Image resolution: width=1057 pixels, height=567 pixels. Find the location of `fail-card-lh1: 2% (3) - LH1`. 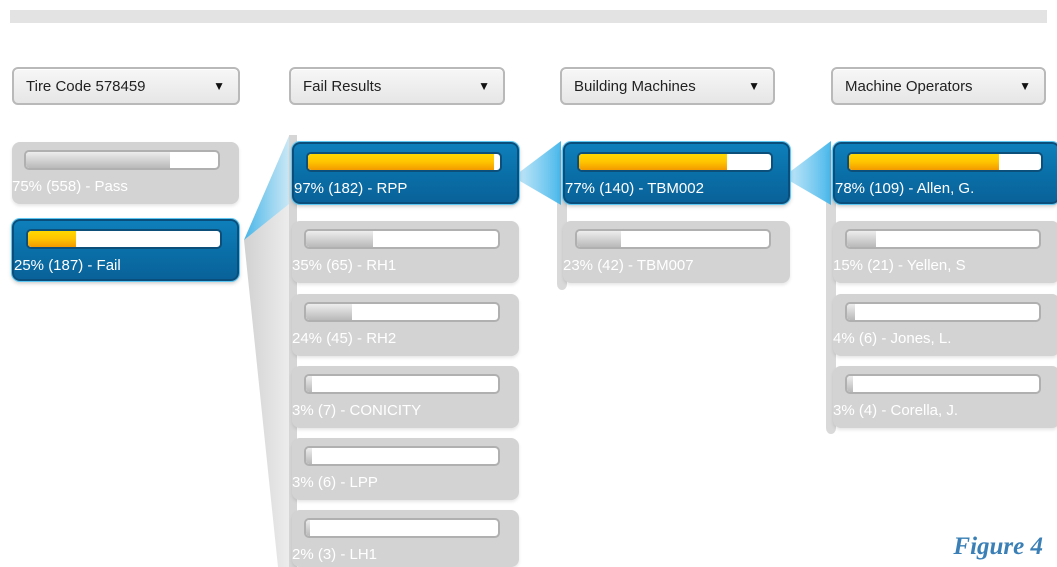

fail-card-lh1: 2% (3) - LH1 is located at coordinates (405, 538).